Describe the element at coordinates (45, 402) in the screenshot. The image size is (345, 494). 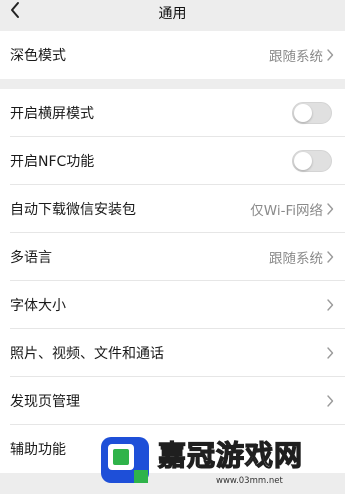
I see `discover-label: 发现页管理` at that location.